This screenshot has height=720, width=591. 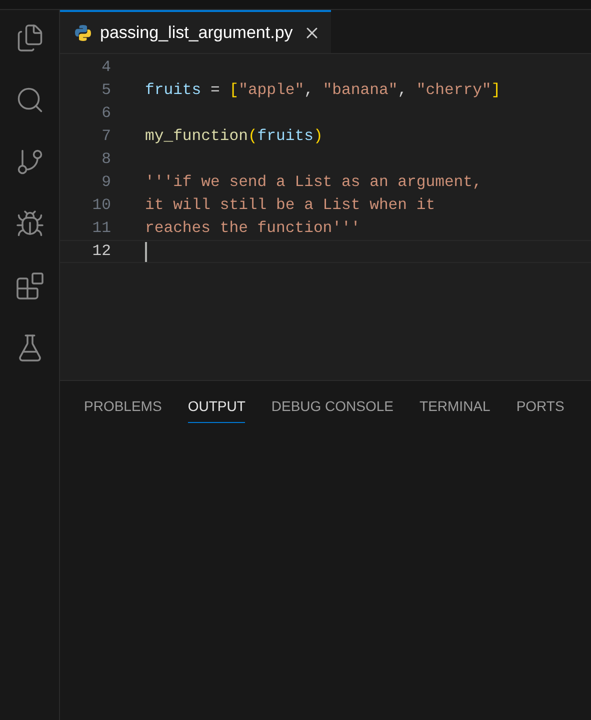 I want to click on panel-tab: PORTS, so click(x=540, y=408).